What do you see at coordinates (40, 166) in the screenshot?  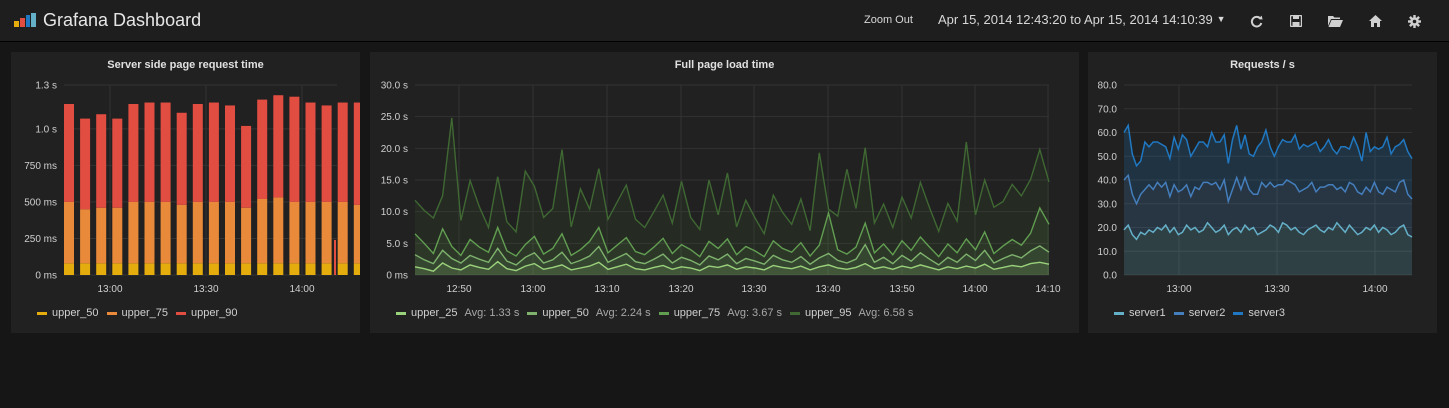 I see `y-tick-label: 750 ms` at bounding box center [40, 166].